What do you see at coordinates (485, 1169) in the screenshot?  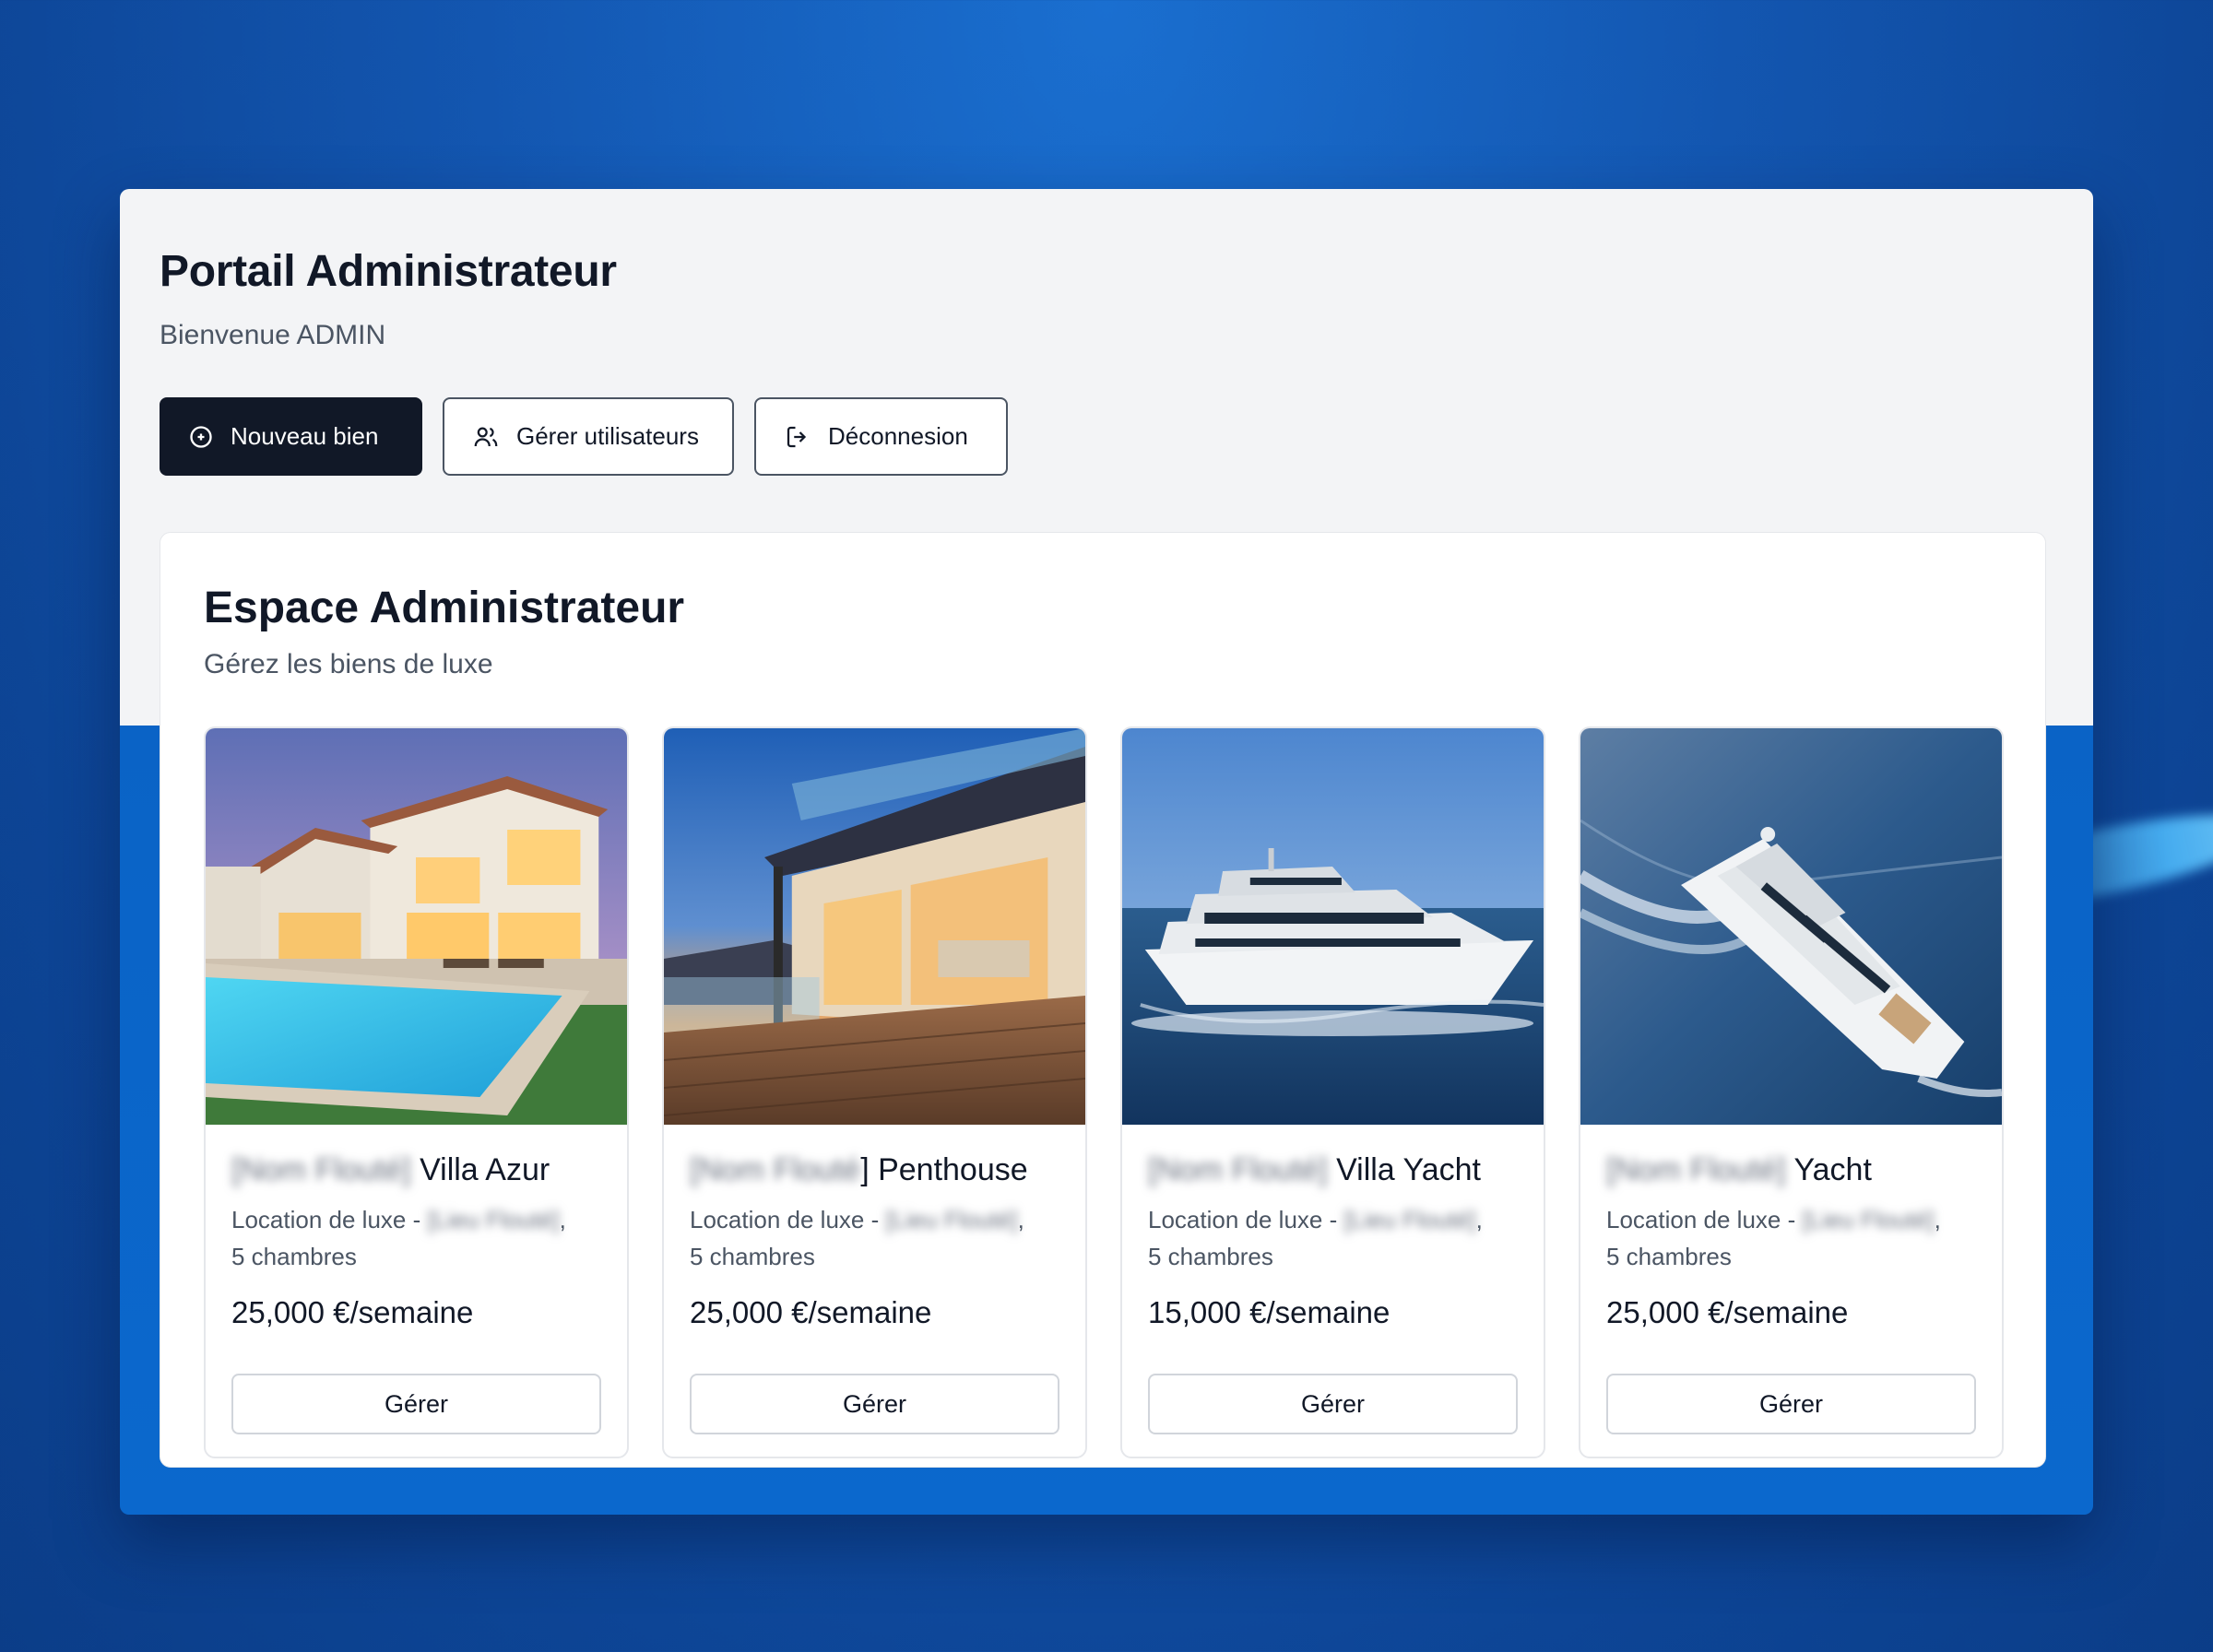 I see `property-name: Villa Azur` at bounding box center [485, 1169].